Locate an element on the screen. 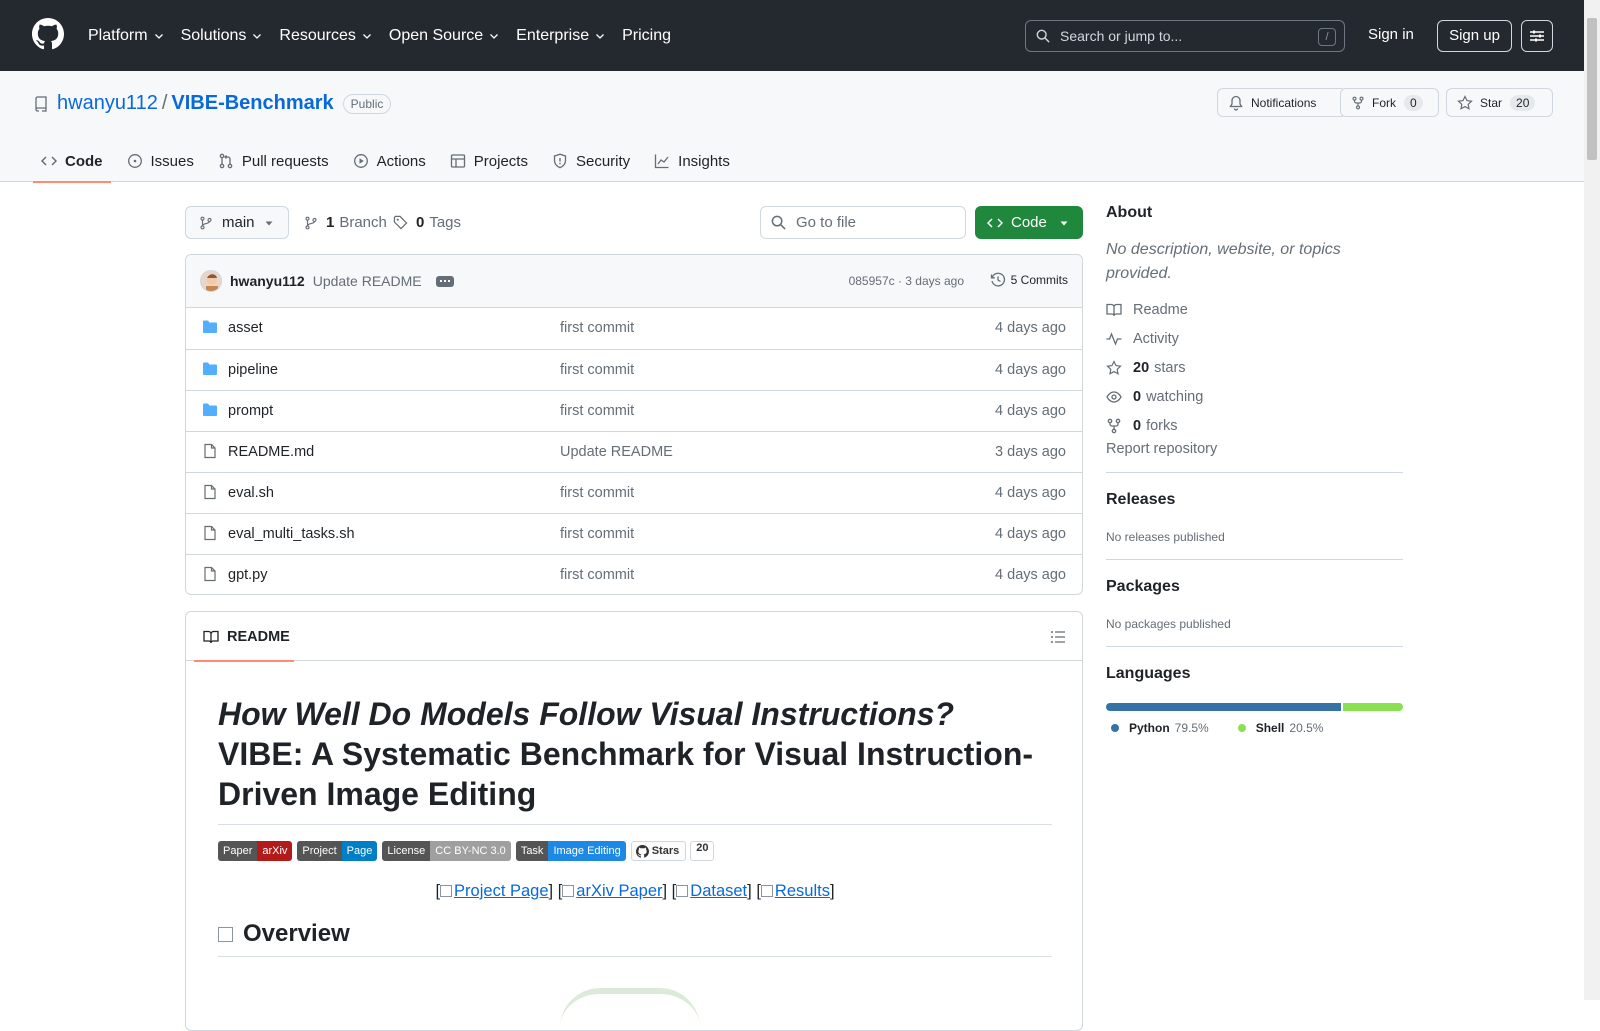 The image size is (1600, 1031). repo-owner-link: hwanyu112 is located at coordinates (107, 103).